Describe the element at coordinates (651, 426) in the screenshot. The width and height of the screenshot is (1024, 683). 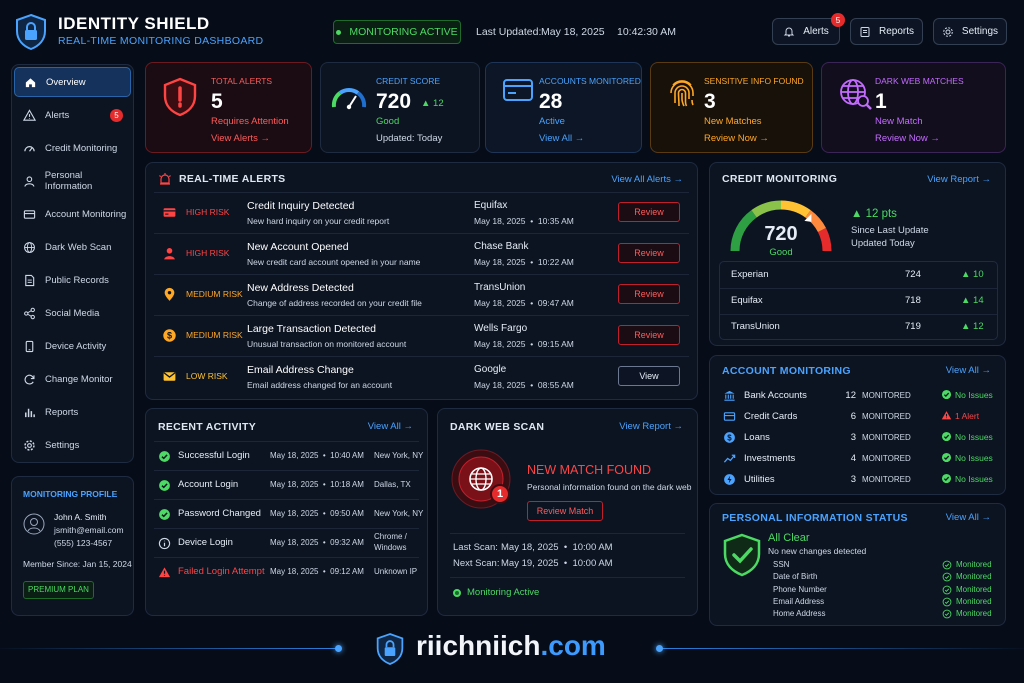
I see `darkweb-view-report-link: View Report →` at that location.